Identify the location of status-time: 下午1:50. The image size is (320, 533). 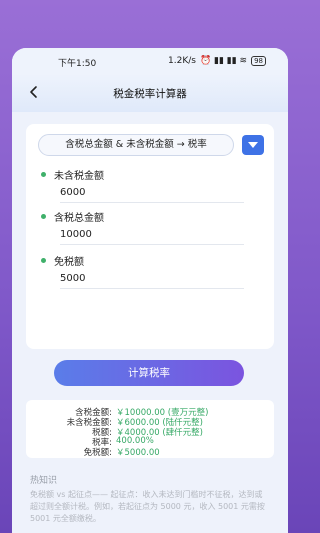
(77, 64).